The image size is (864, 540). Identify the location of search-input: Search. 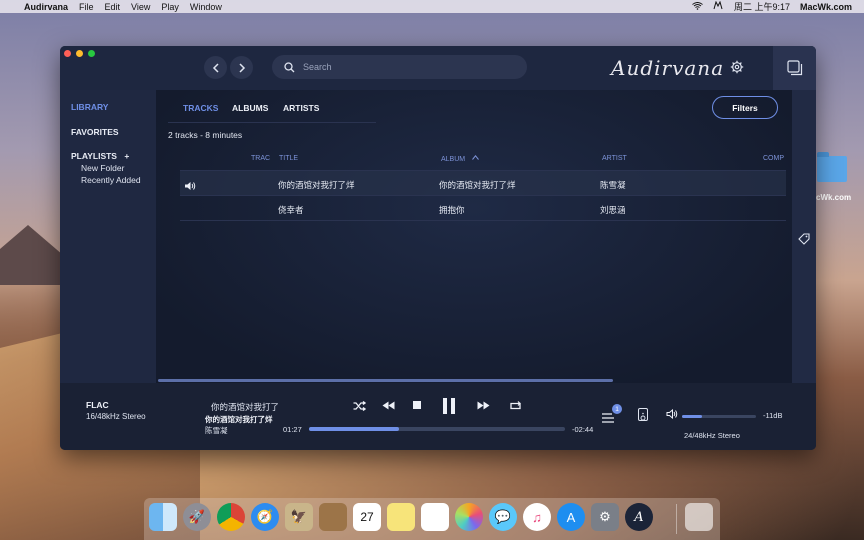
(399, 67).